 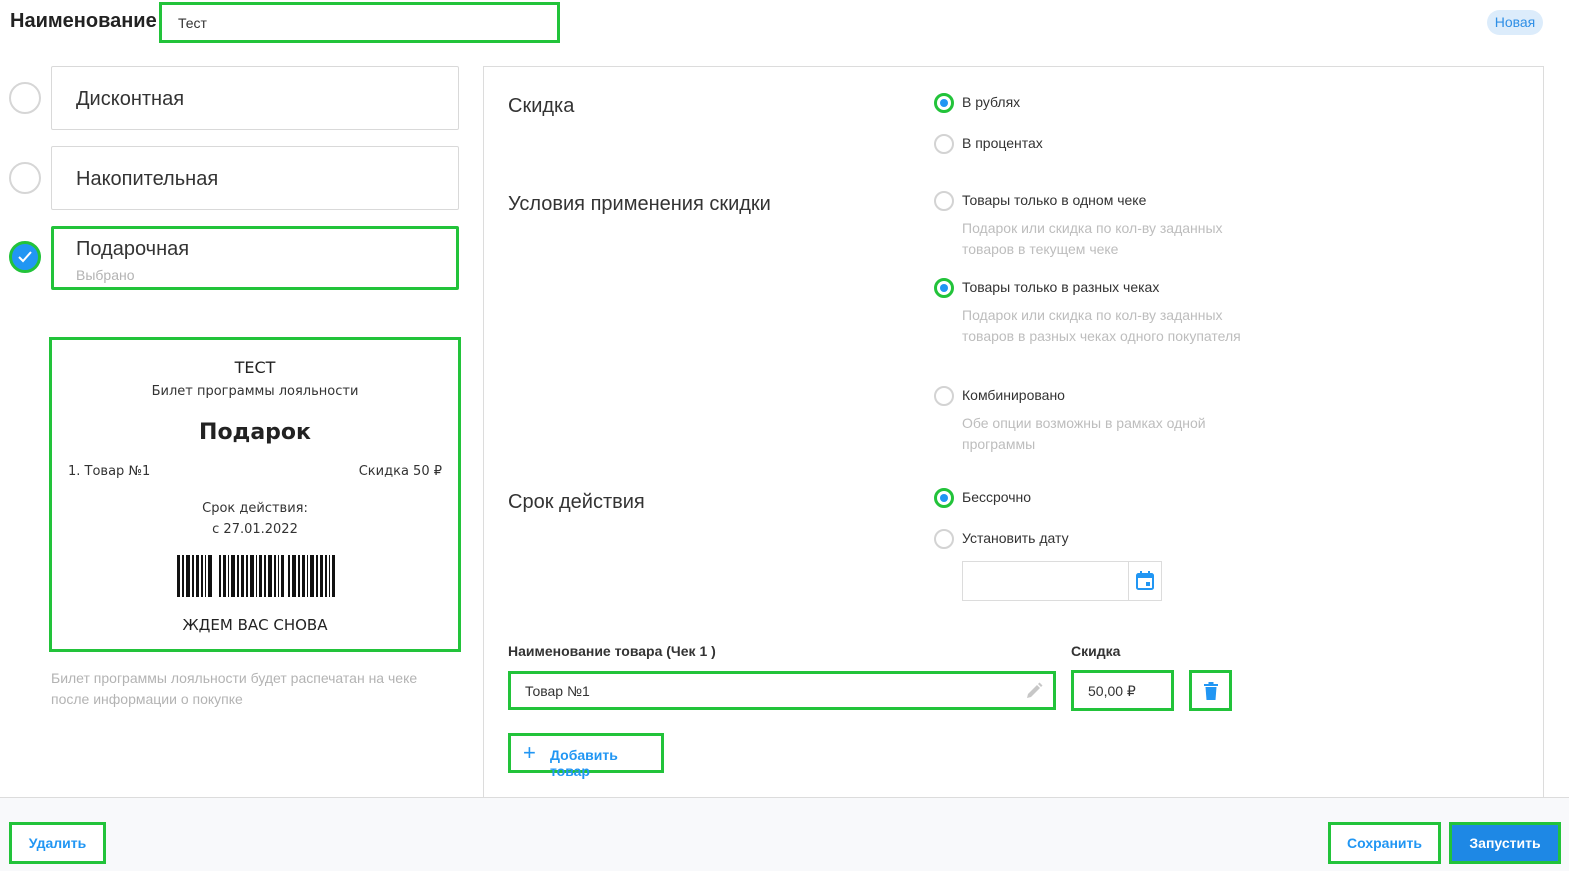 What do you see at coordinates (1002, 143) in the screenshot?
I see `option-label: В процентах` at bounding box center [1002, 143].